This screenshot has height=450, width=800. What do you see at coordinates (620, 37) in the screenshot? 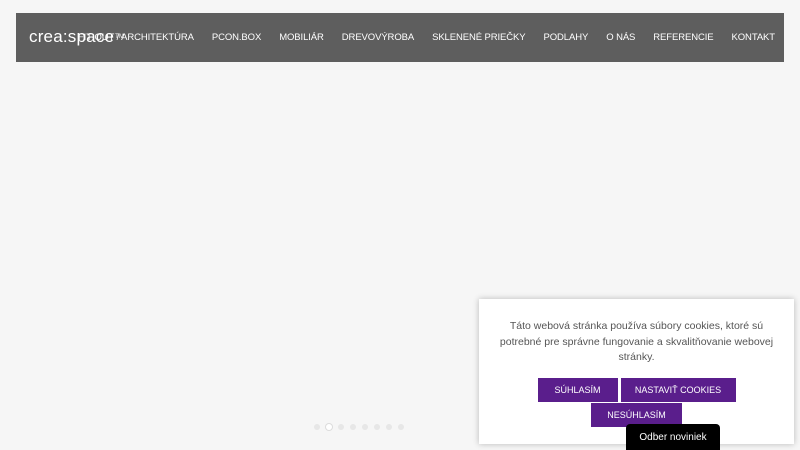
I see `nav-item-o-nas: O NÁS` at bounding box center [620, 37].